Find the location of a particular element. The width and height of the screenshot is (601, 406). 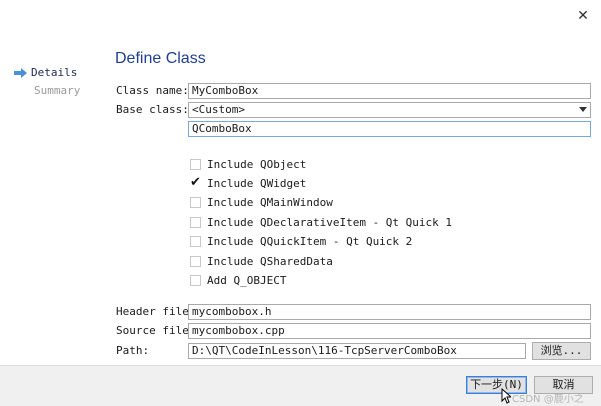

header-file-input: mycombobox.h is located at coordinates (389, 312).